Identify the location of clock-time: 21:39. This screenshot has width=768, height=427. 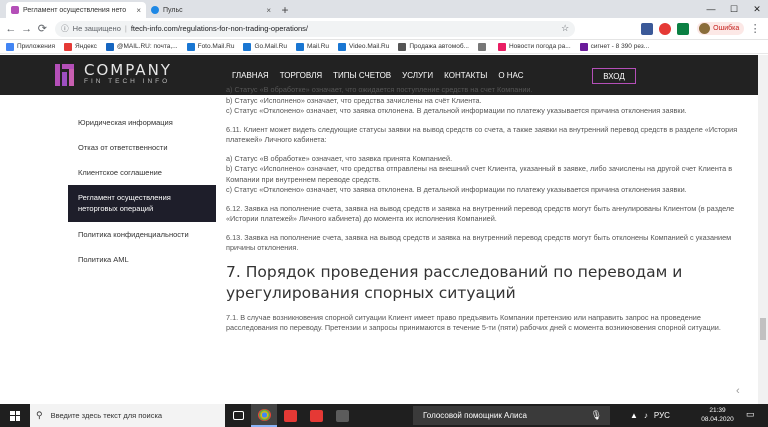
(717, 410).